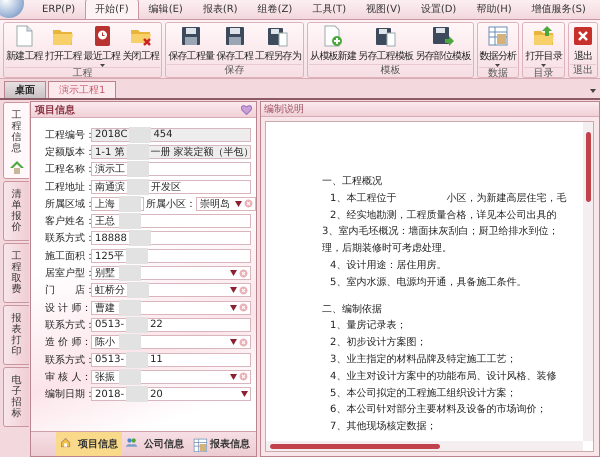  What do you see at coordinates (68, 395) in the screenshot?
I see `field-label: 编制日期：` at bounding box center [68, 395].